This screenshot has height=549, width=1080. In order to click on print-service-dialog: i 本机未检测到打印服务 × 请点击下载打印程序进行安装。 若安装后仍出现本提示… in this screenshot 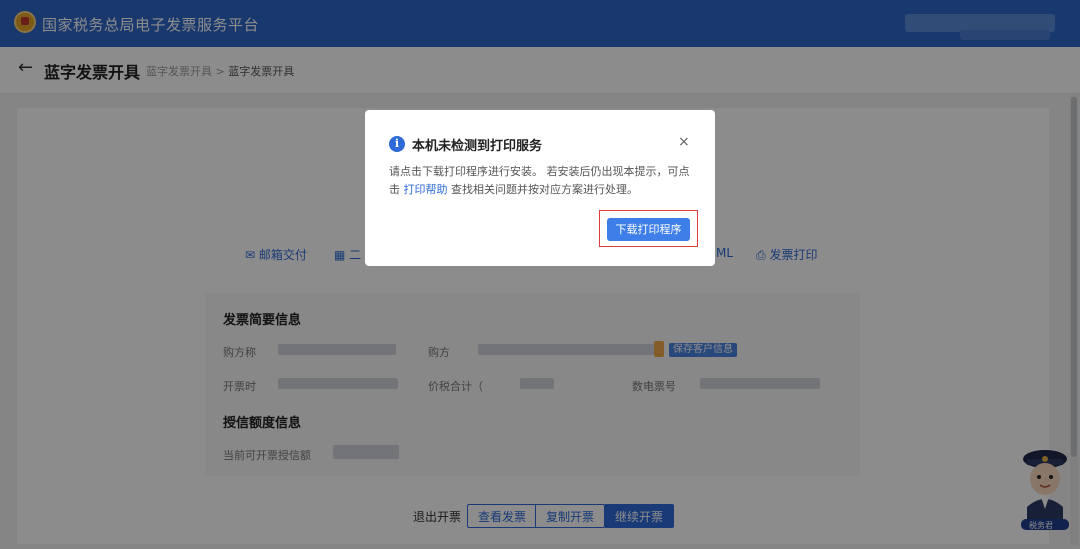, I will do `click(540, 188)`.